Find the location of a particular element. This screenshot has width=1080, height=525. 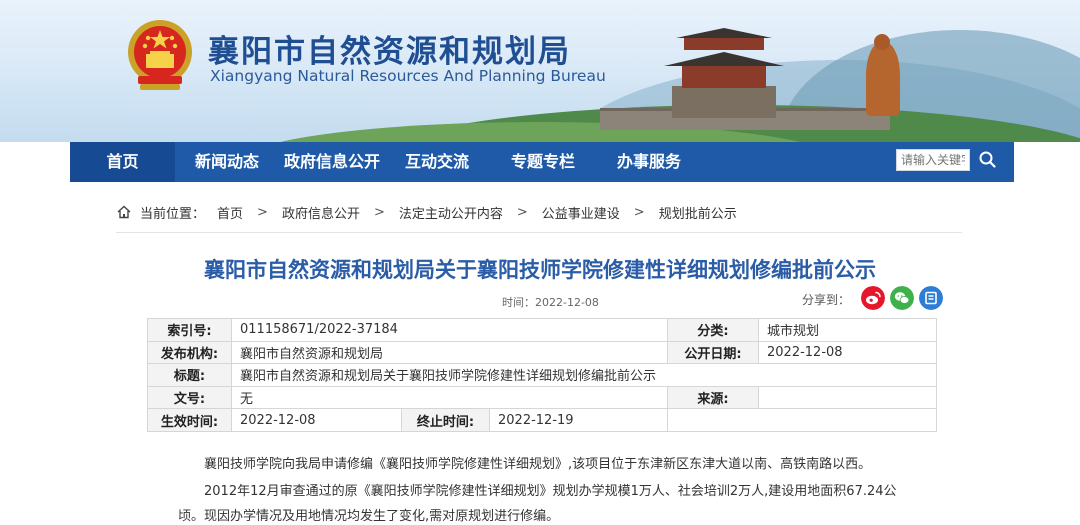

banner-tower-base is located at coordinates (724, 102).